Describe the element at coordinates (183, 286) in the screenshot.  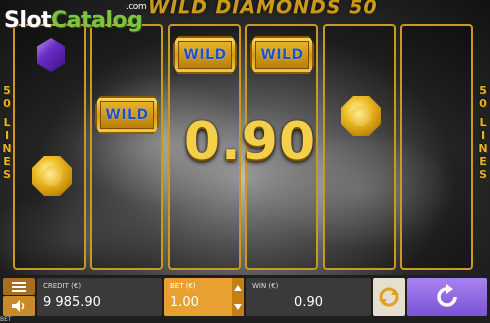
I see `bet-label: BET (€)` at that location.